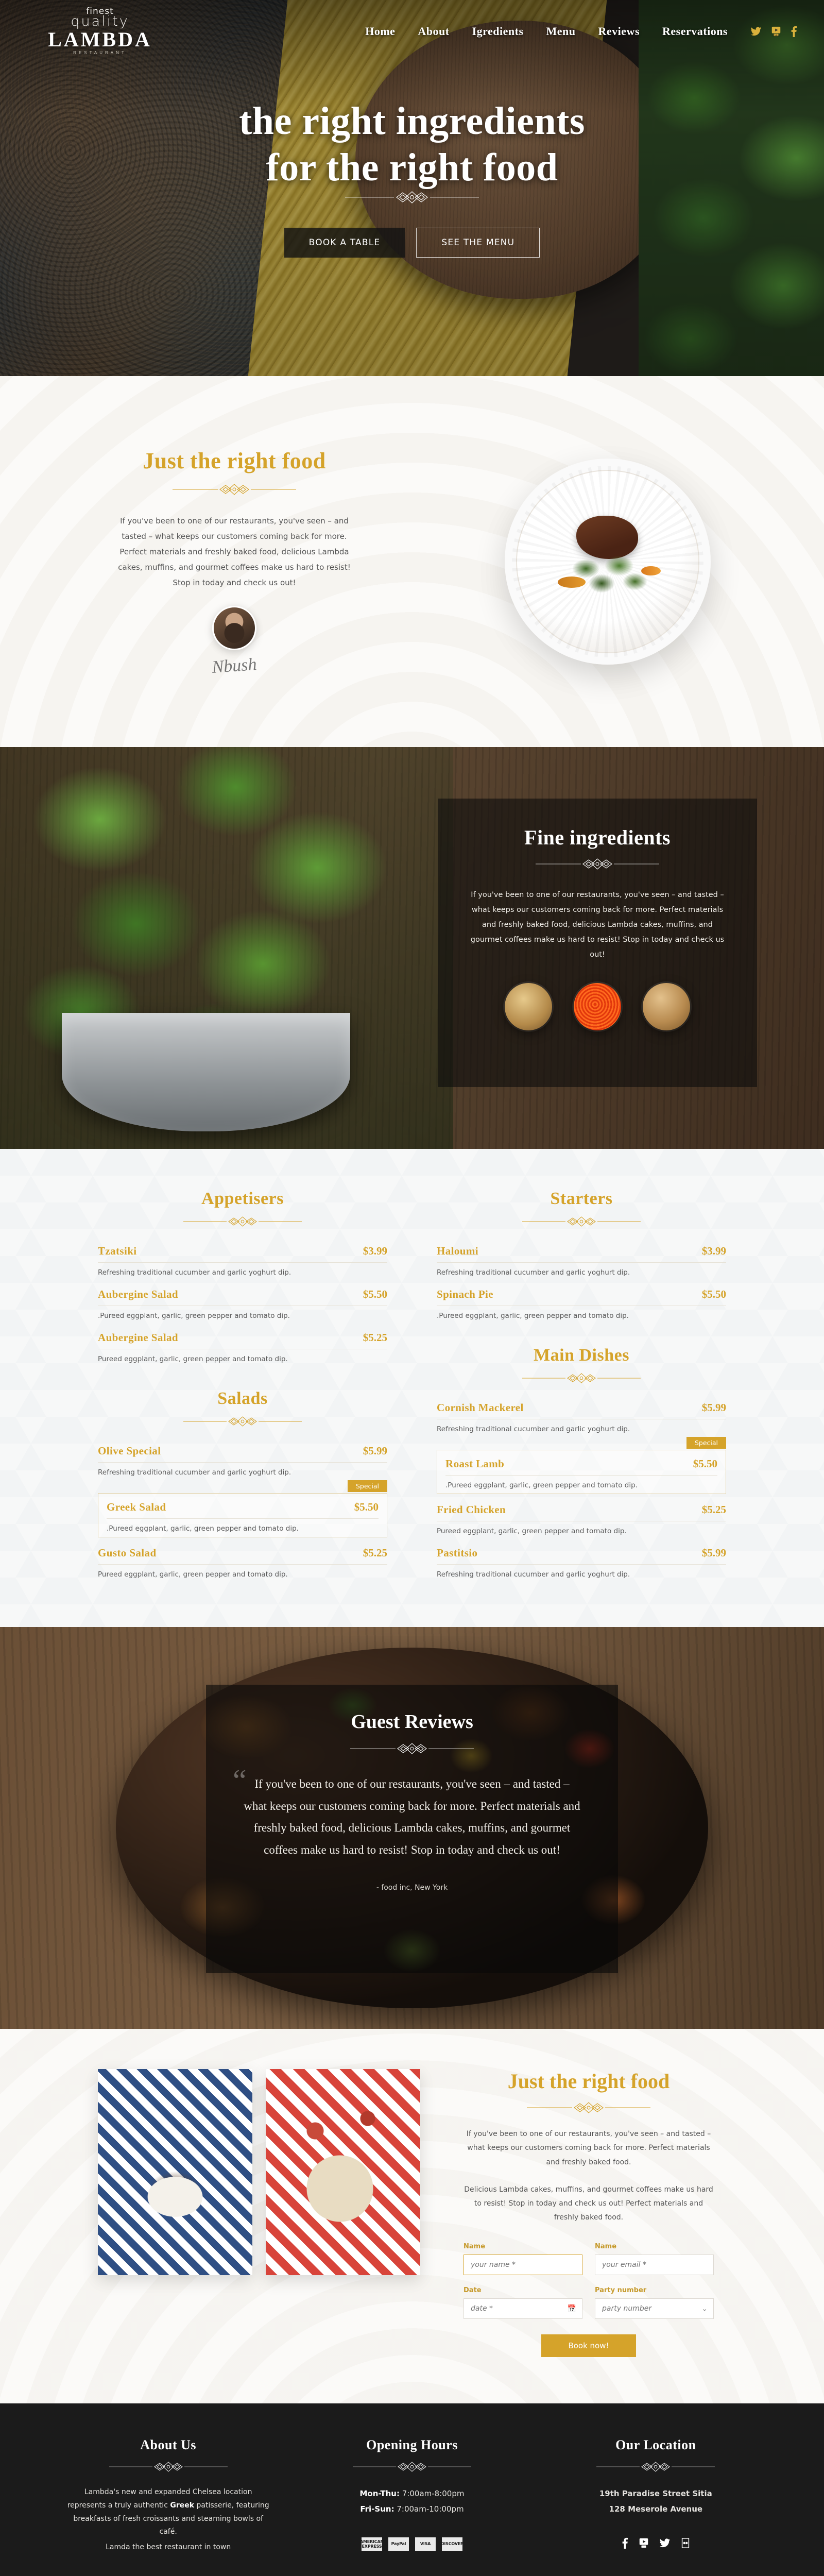 This screenshot has width=824, height=2576. I want to click on nav-item-reviews: Reviews, so click(619, 31).